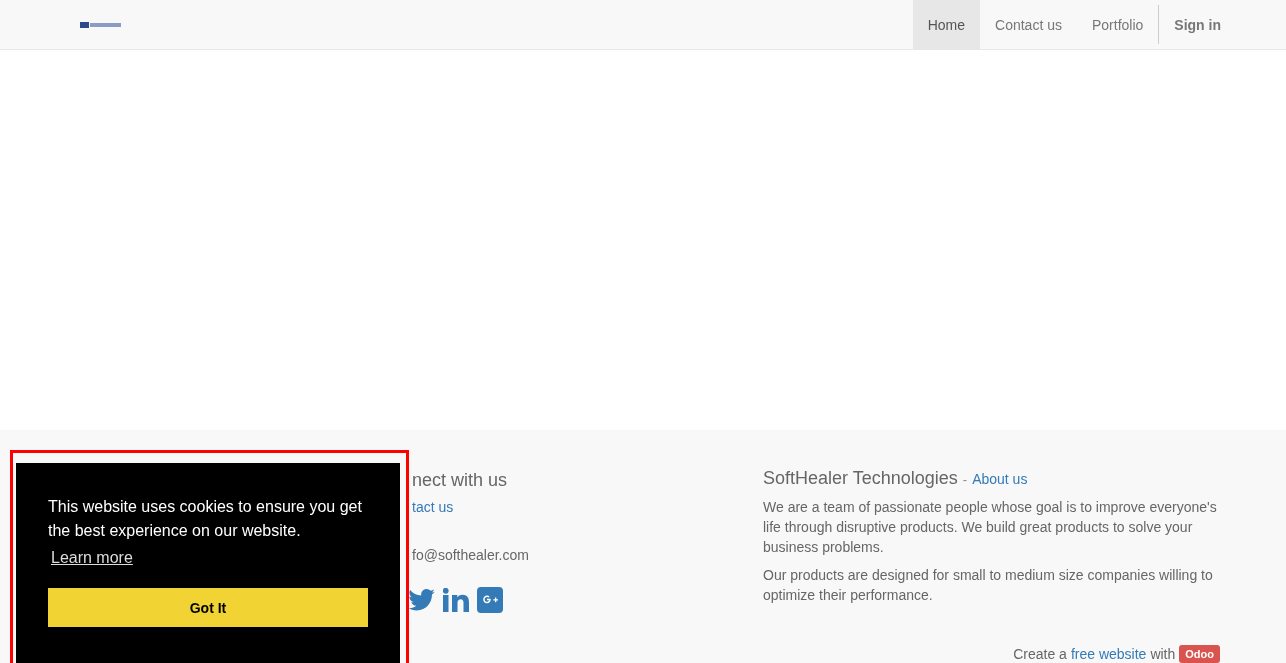 This screenshot has width=1286, height=663. I want to click on logo-icon, so click(100, 24).